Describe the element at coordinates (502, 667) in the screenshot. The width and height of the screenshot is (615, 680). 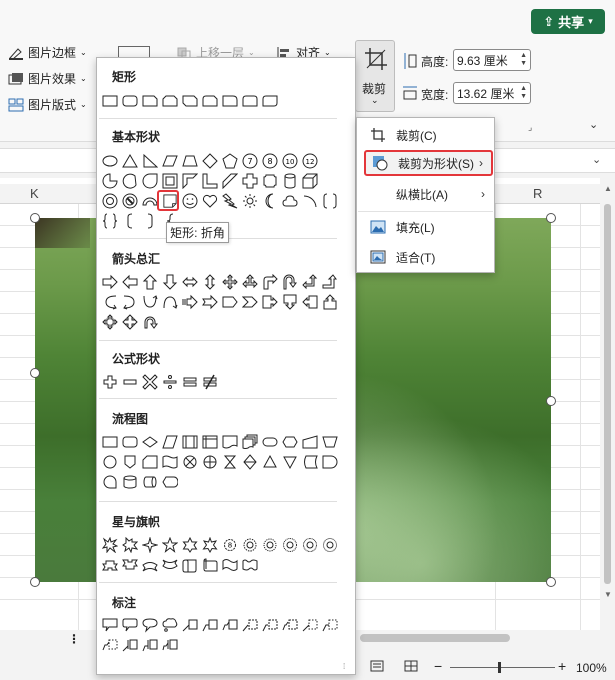
I see `zoom-slider` at that location.